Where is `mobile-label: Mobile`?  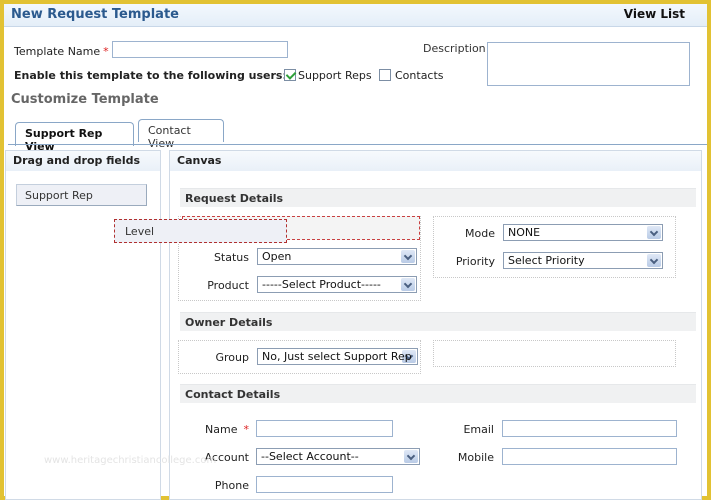
mobile-label: Mobile is located at coordinates (475, 457).